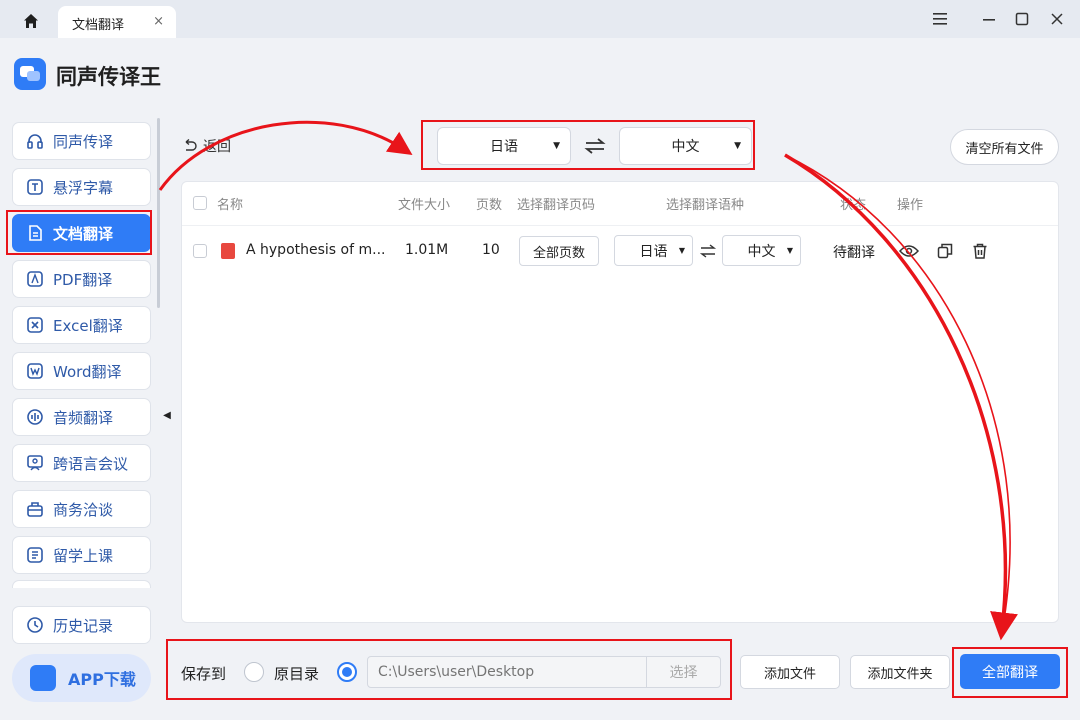 The height and width of the screenshot is (720, 1080). I want to click on sidebar-item-pdf: PDF翻译, so click(81, 279).